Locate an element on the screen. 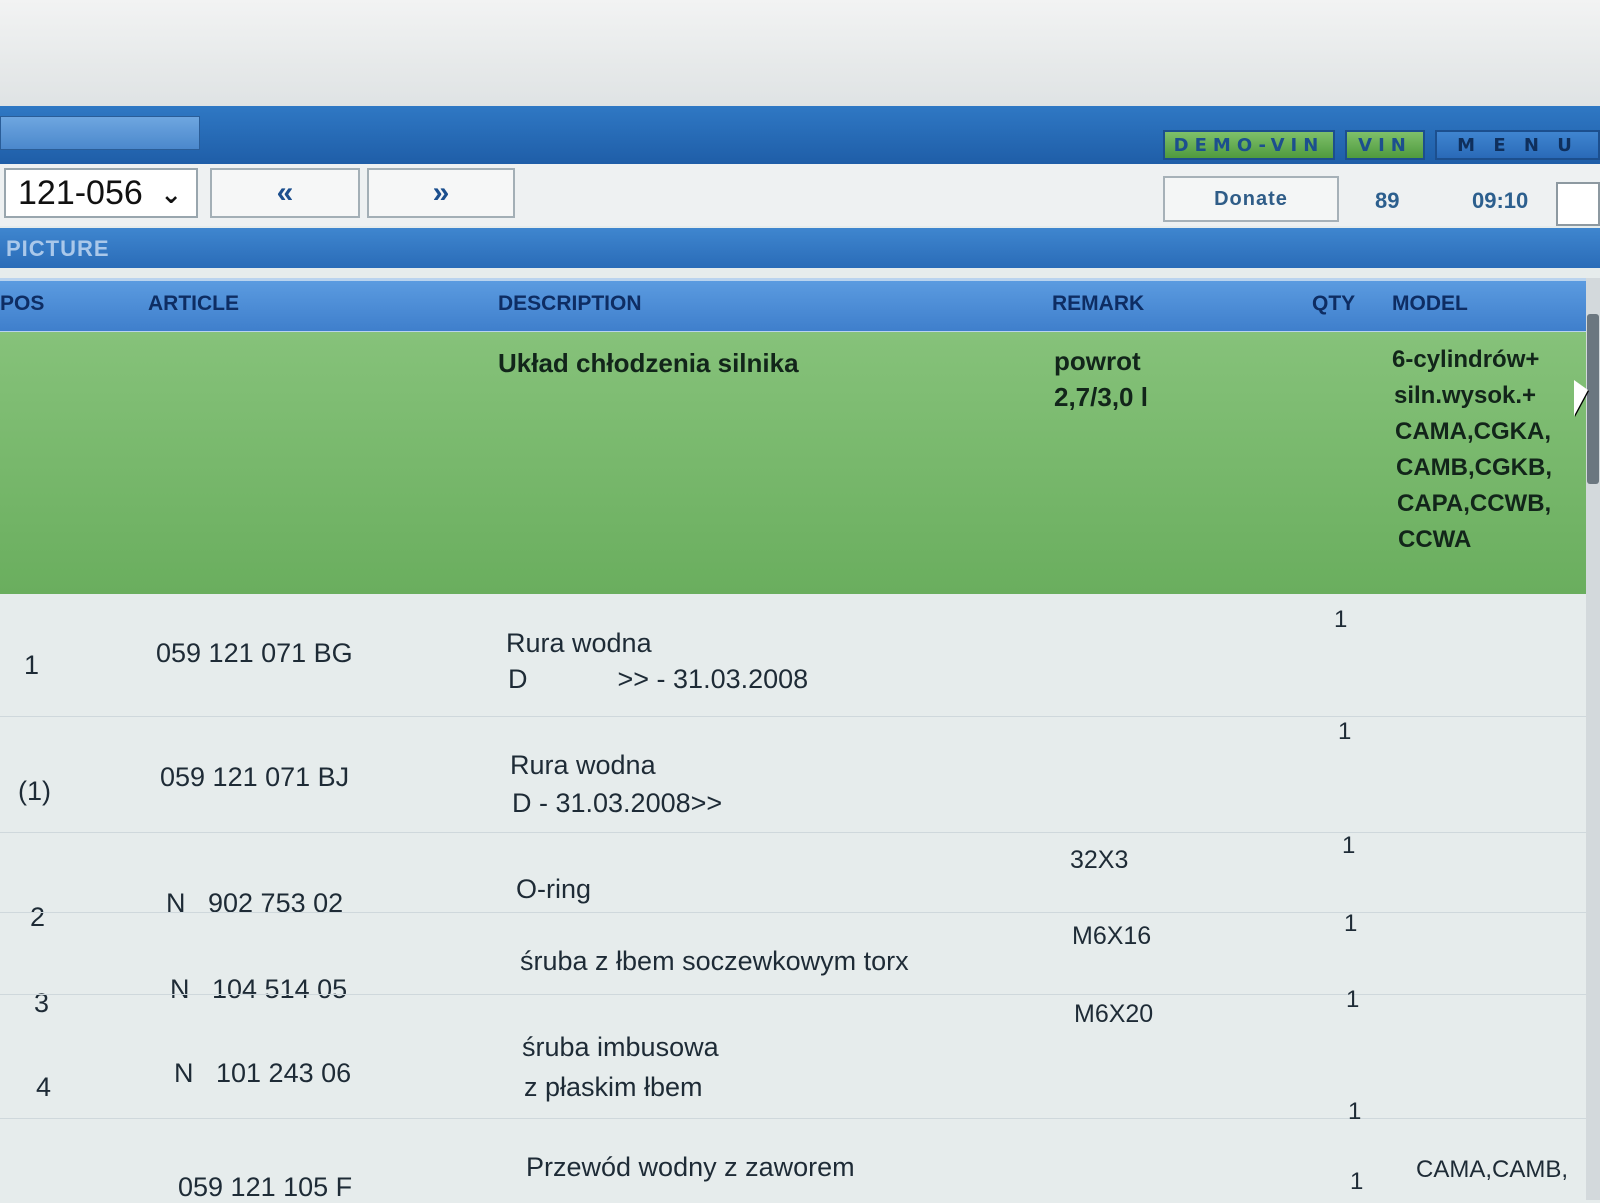 This screenshot has width=1600, height=1203. donate-button: Donate is located at coordinates (1251, 199).